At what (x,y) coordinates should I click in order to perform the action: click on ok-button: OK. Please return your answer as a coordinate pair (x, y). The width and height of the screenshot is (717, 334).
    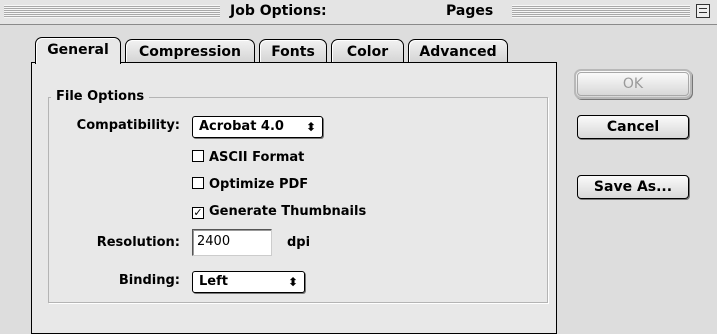
    Looking at the image, I should click on (633, 84).